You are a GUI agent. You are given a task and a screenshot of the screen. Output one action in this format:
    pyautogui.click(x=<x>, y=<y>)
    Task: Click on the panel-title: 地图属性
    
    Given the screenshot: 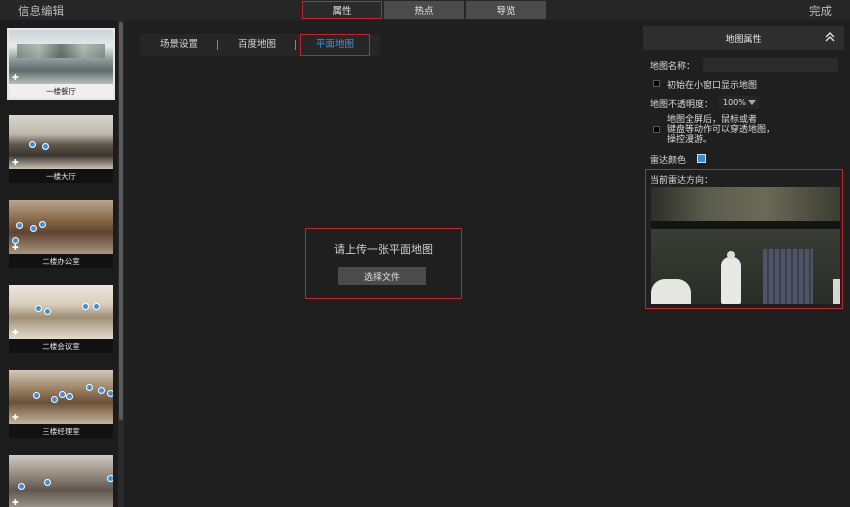 What is the action you would take?
    pyautogui.click(x=743, y=39)
    